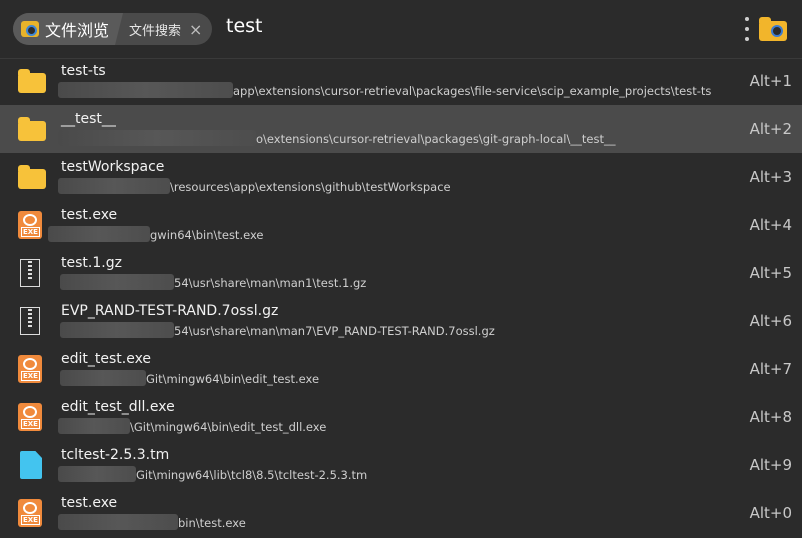 The image size is (802, 538). I want to click on result-row-4: EXE test.exe gwin64\bin\test.exe Alt+4, so click(401, 225).